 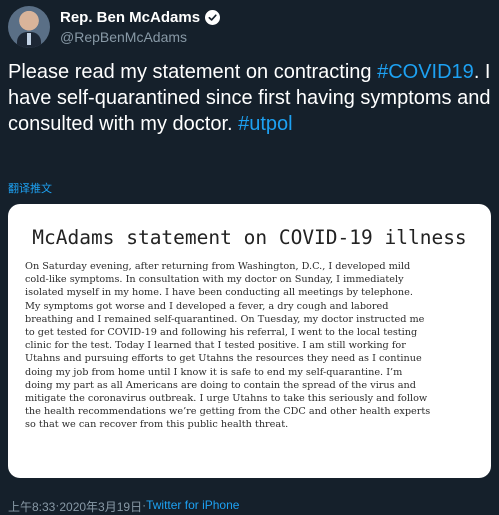 I want to click on statement-title: McAdams statement on COVID-19 illness, so click(x=249, y=237).